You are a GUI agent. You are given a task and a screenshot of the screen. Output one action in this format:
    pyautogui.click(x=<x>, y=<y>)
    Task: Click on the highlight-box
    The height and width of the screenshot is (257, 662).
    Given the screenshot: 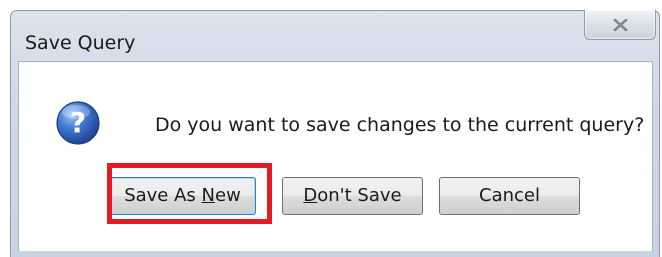 What is the action you would take?
    pyautogui.click(x=189, y=193)
    